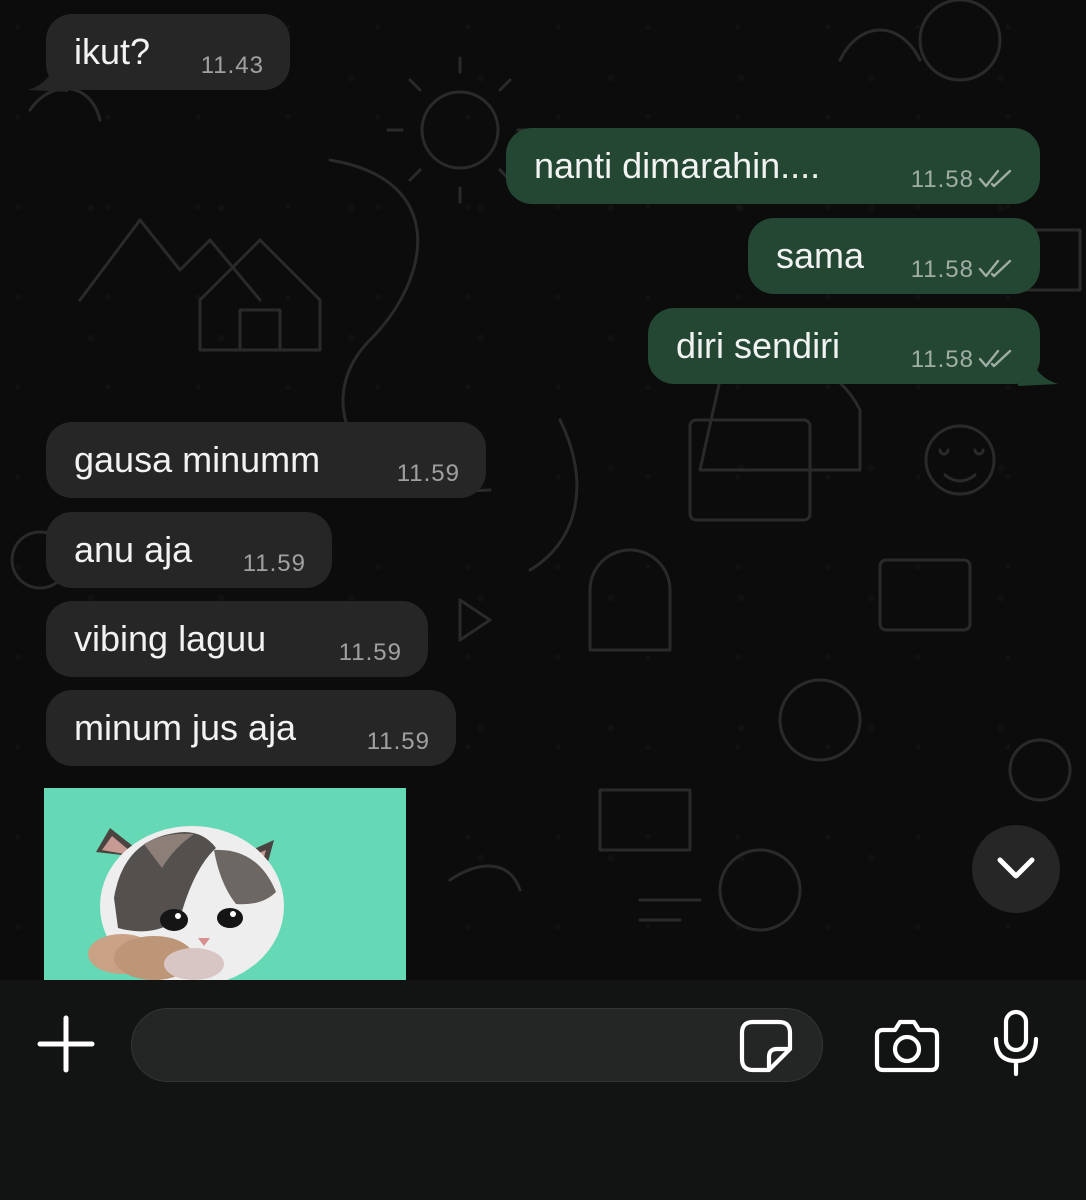 This screenshot has height=1200, width=1086. I want to click on bubble-tail, so click(1038, 371).